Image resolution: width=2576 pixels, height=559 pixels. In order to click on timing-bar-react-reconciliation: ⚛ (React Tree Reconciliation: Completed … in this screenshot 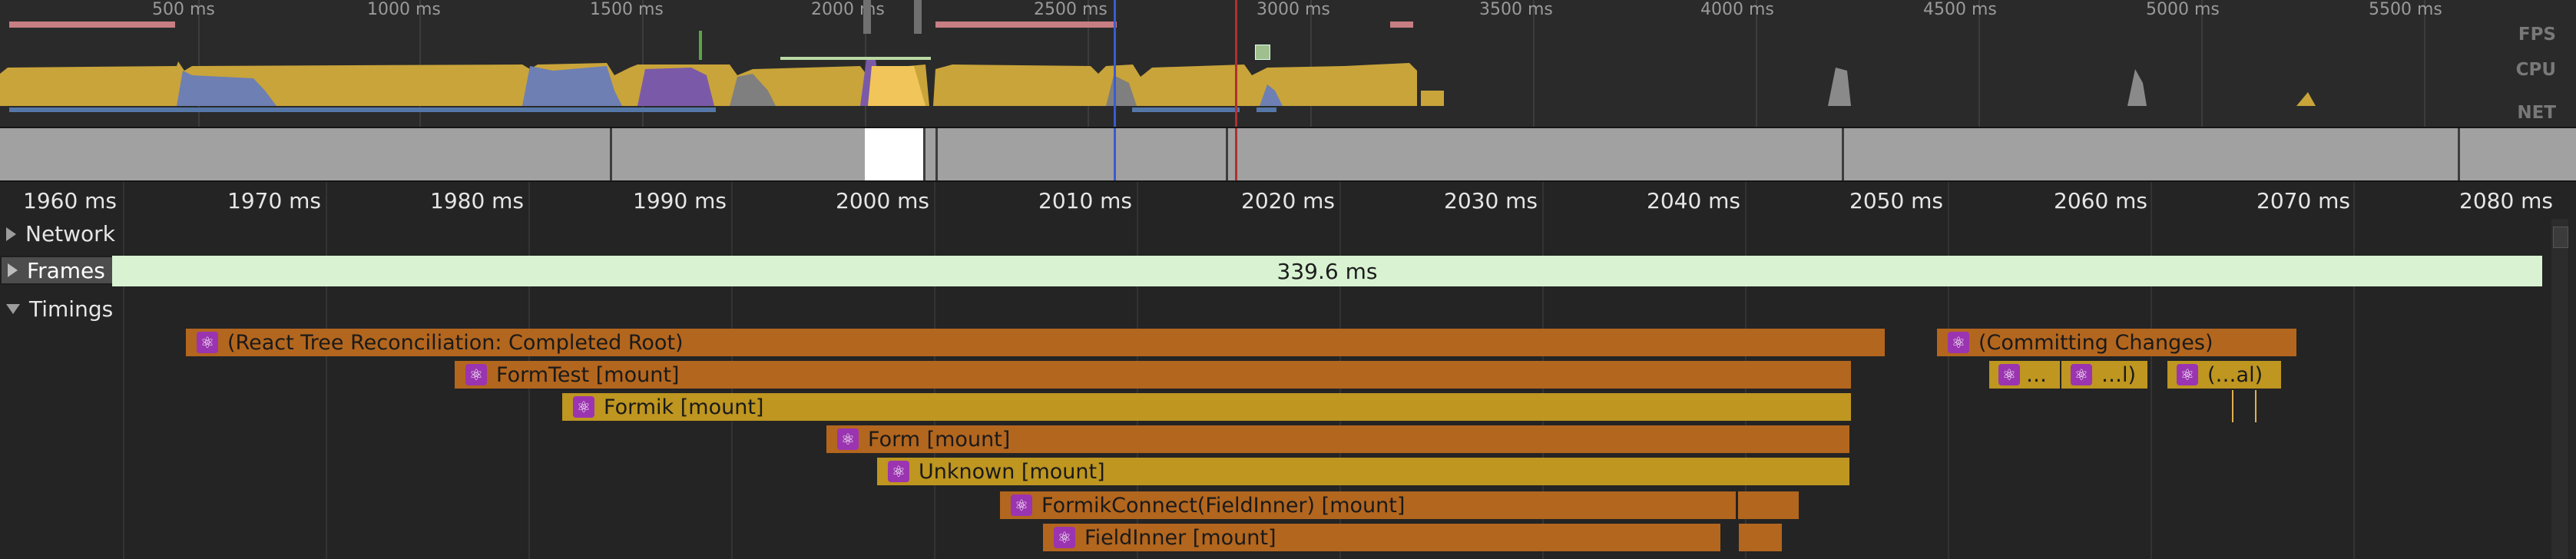, I will do `click(1035, 343)`.